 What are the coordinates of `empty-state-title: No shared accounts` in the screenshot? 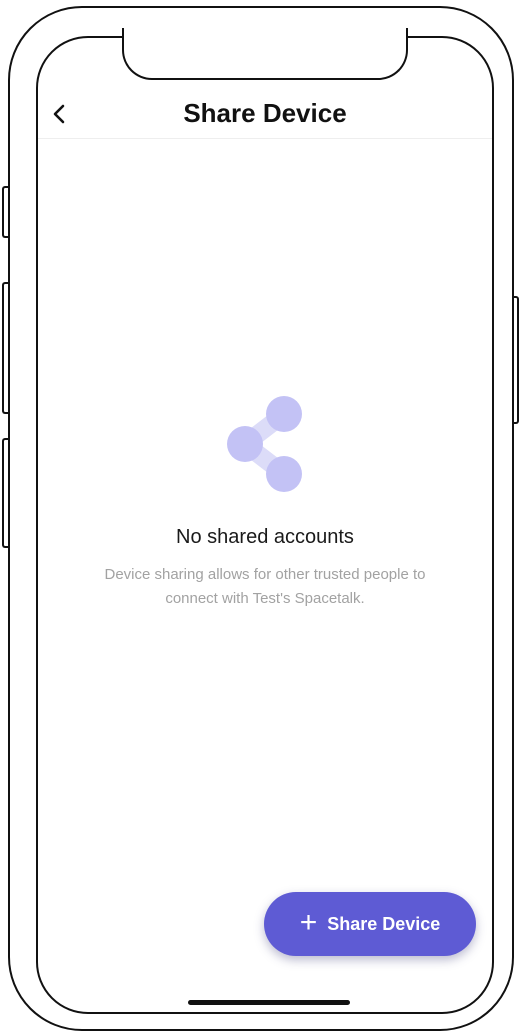 It's located at (265, 537).